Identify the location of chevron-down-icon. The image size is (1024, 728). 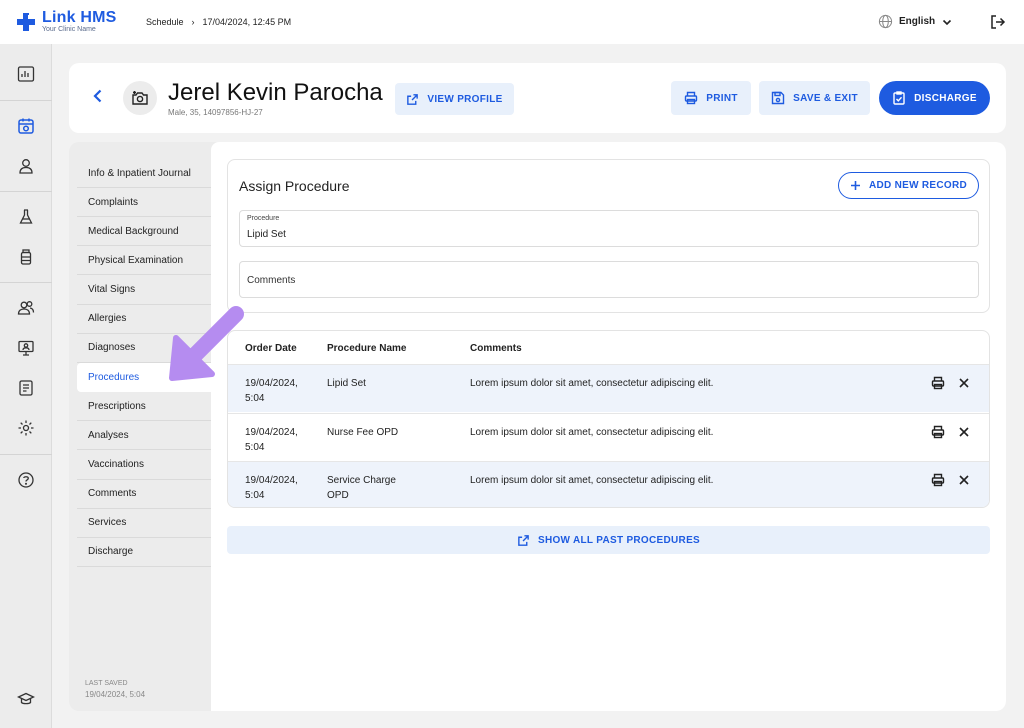
(947, 22).